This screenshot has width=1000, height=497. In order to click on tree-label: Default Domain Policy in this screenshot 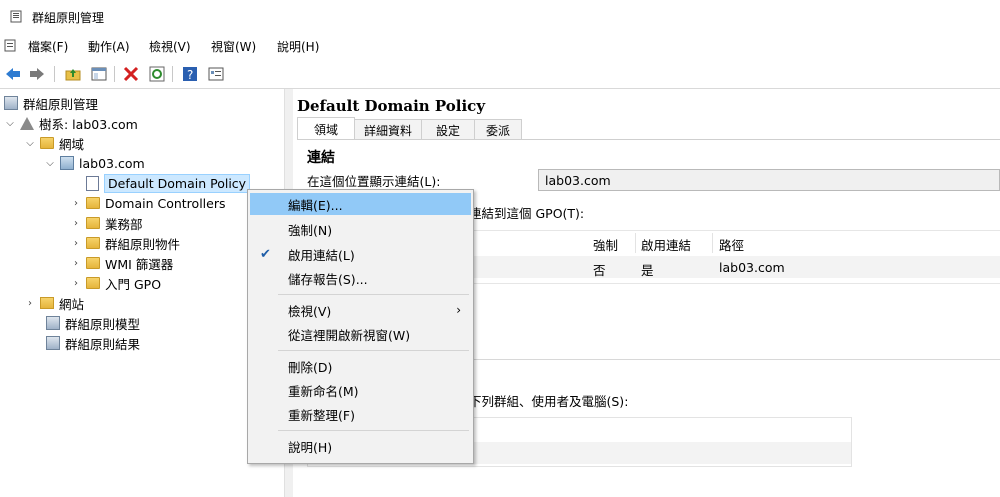, I will do `click(177, 183)`.